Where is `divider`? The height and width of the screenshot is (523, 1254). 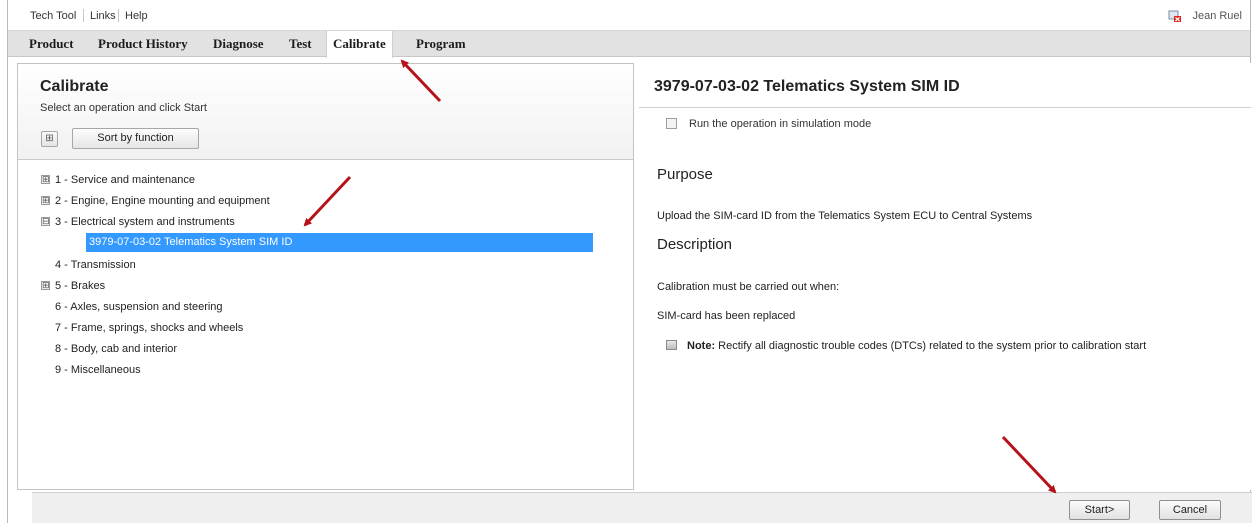
divider is located at coordinates (945, 107).